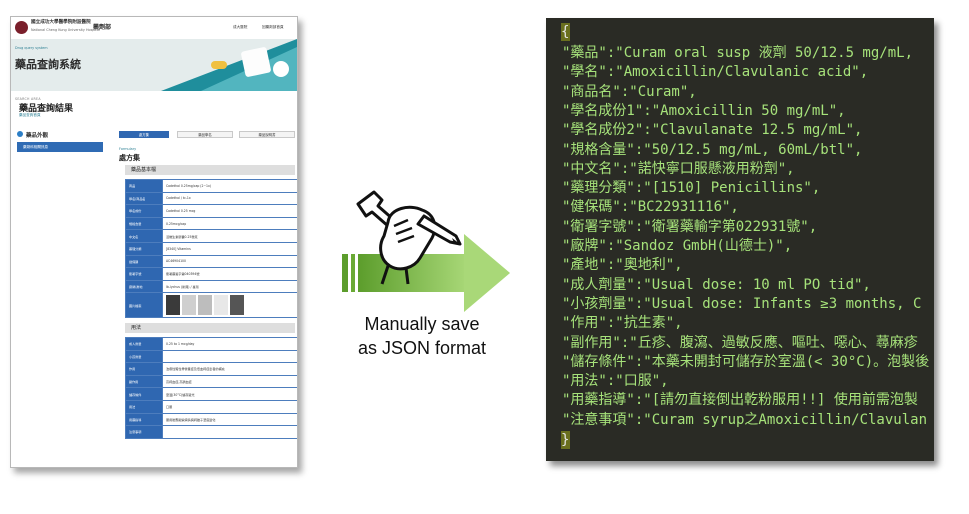 This screenshot has height=514, width=969. What do you see at coordinates (144, 274) in the screenshot?
I see `row-key: 衛署字號` at bounding box center [144, 274].